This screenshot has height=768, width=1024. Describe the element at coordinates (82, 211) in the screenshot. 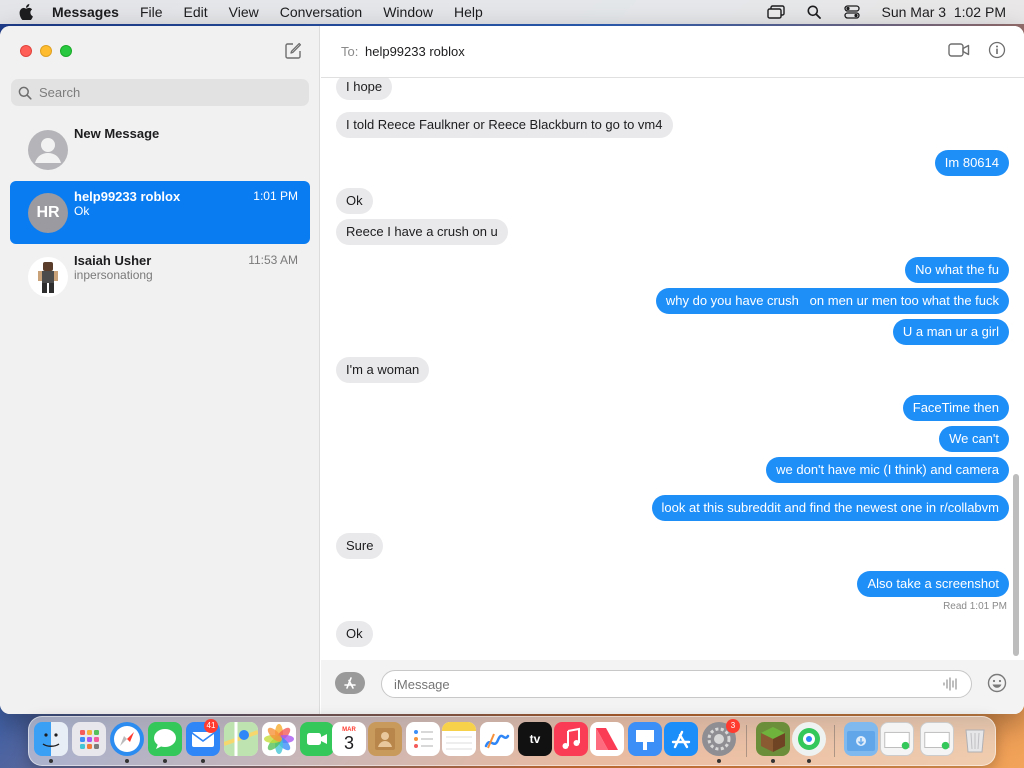

I see `conversation-preview: Ok` at that location.